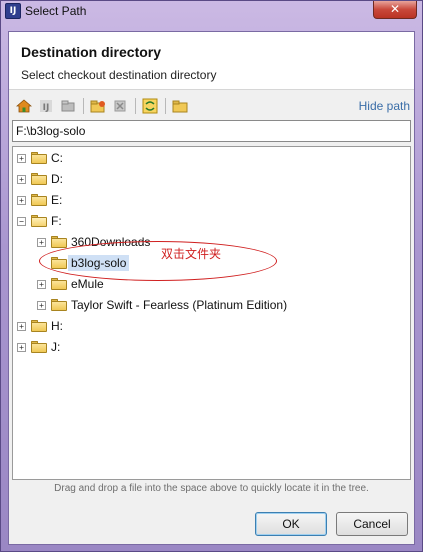  What do you see at coordinates (191, 254) in the screenshot?
I see `annotation-text: 双击文件夹` at bounding box center [191, 254].